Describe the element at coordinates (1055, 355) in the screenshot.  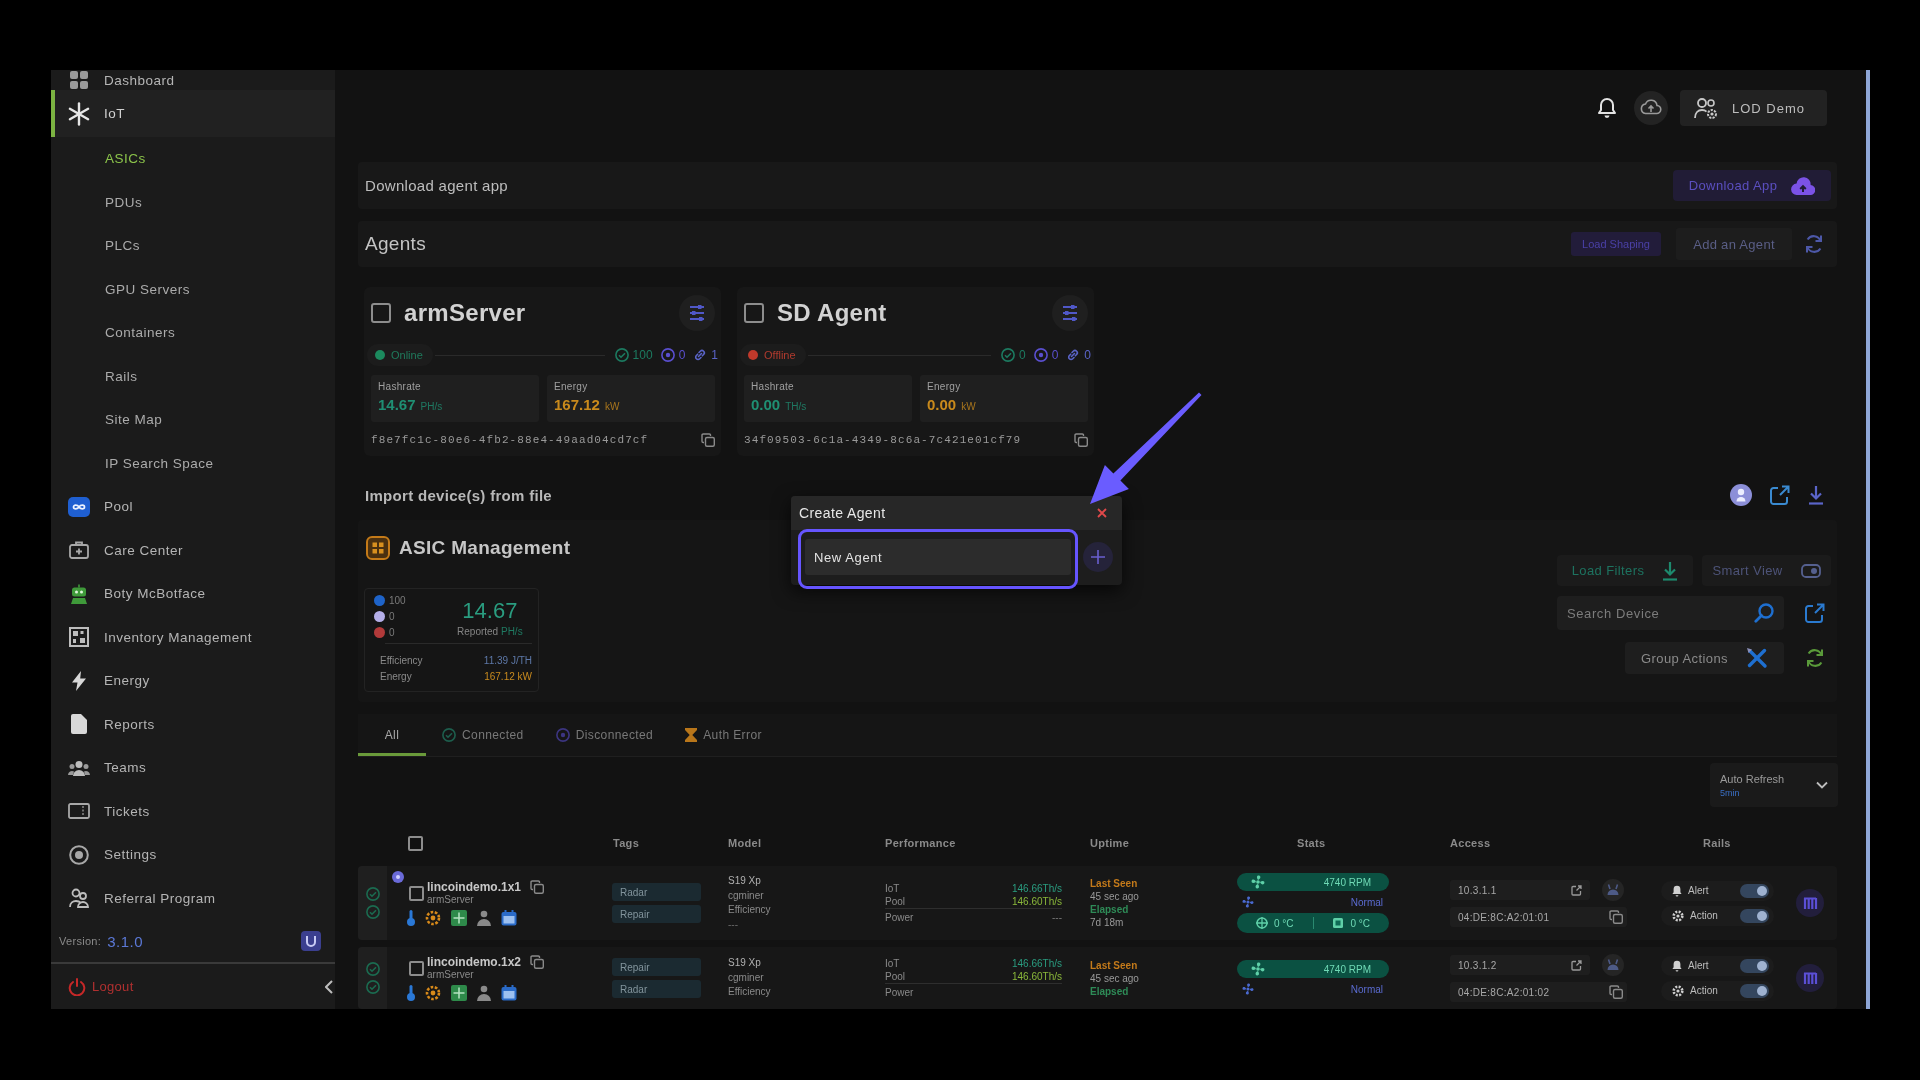
I see `count-value: 0` at that location.